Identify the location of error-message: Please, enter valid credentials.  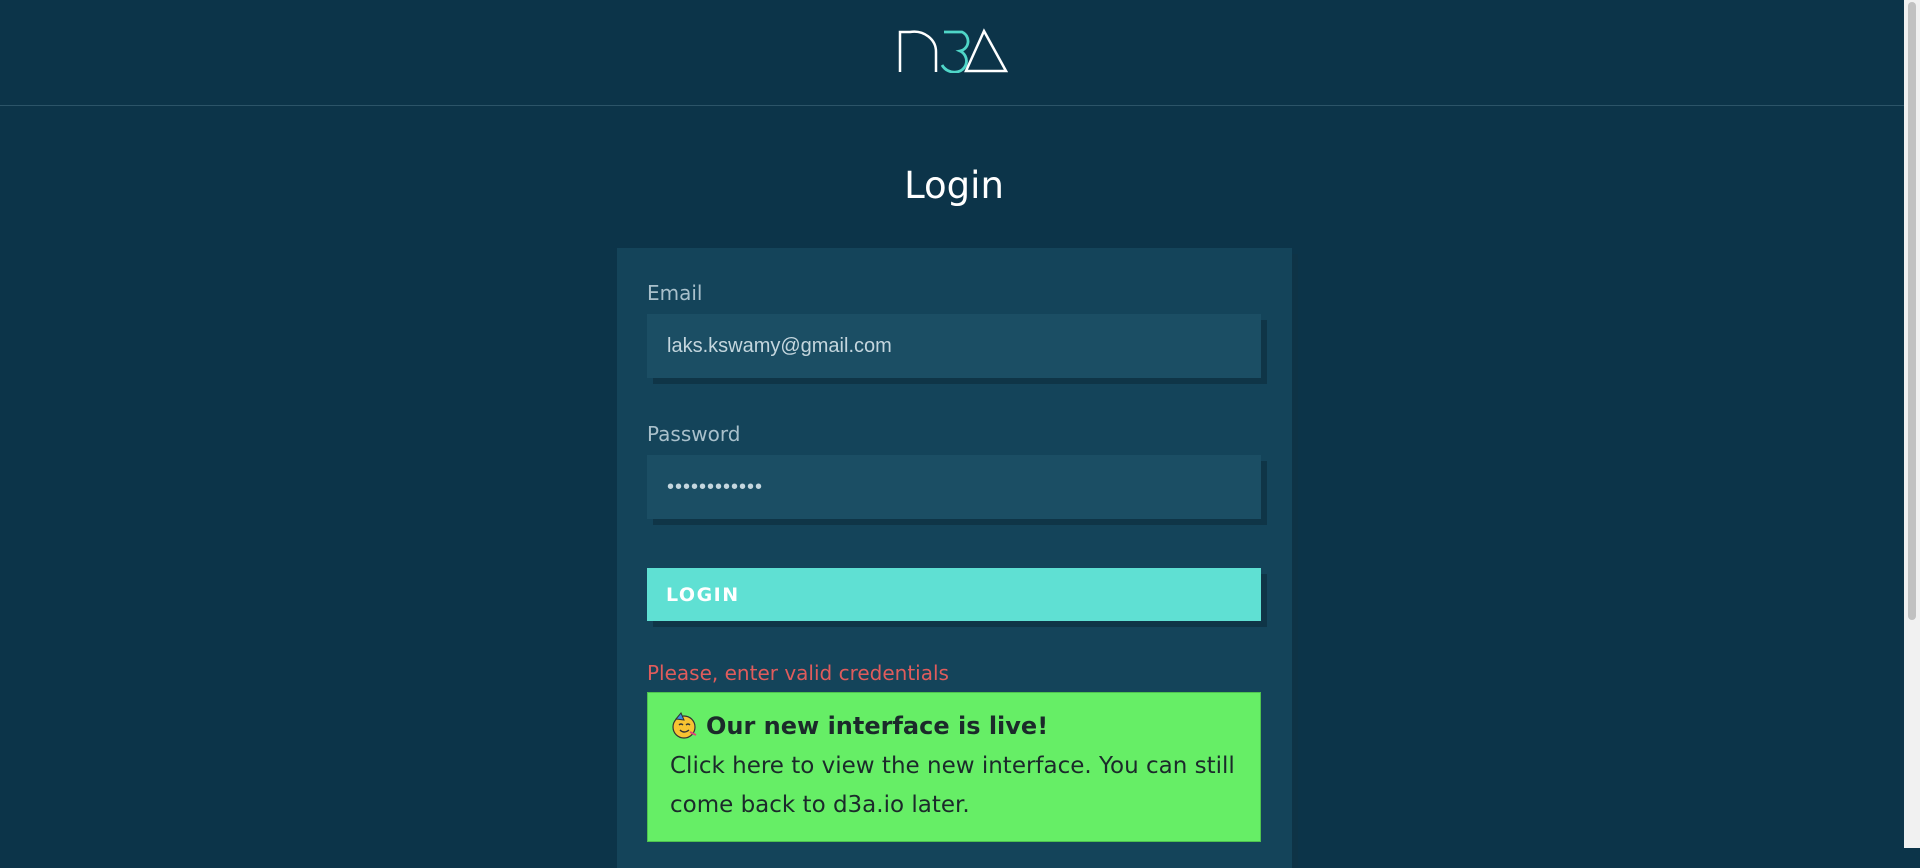
(798, 673).